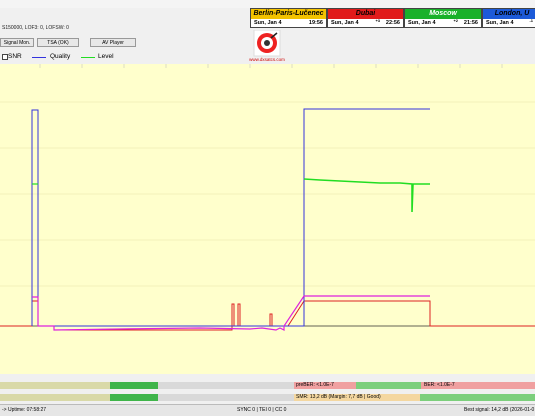 Image resolution: width=535 pixels, height=416 pixels. What do you see at coordinates (262, 410) in the screenshot?
I see `sync-text: SYNC 0 | TEI 0 | CC 0` at bounding box center [262, 410].